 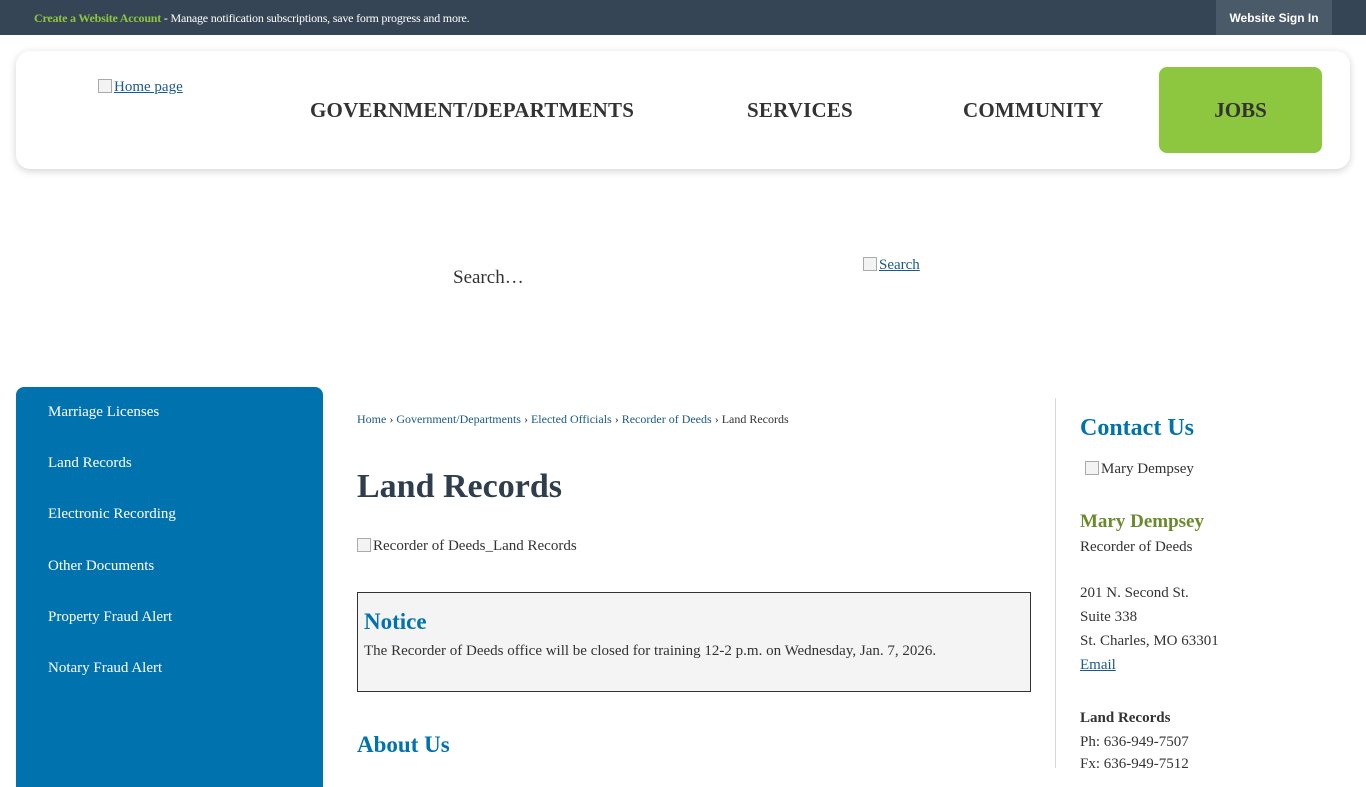 I want to click on breadcrumb-current: Land Records, so click(x=755, y=419).